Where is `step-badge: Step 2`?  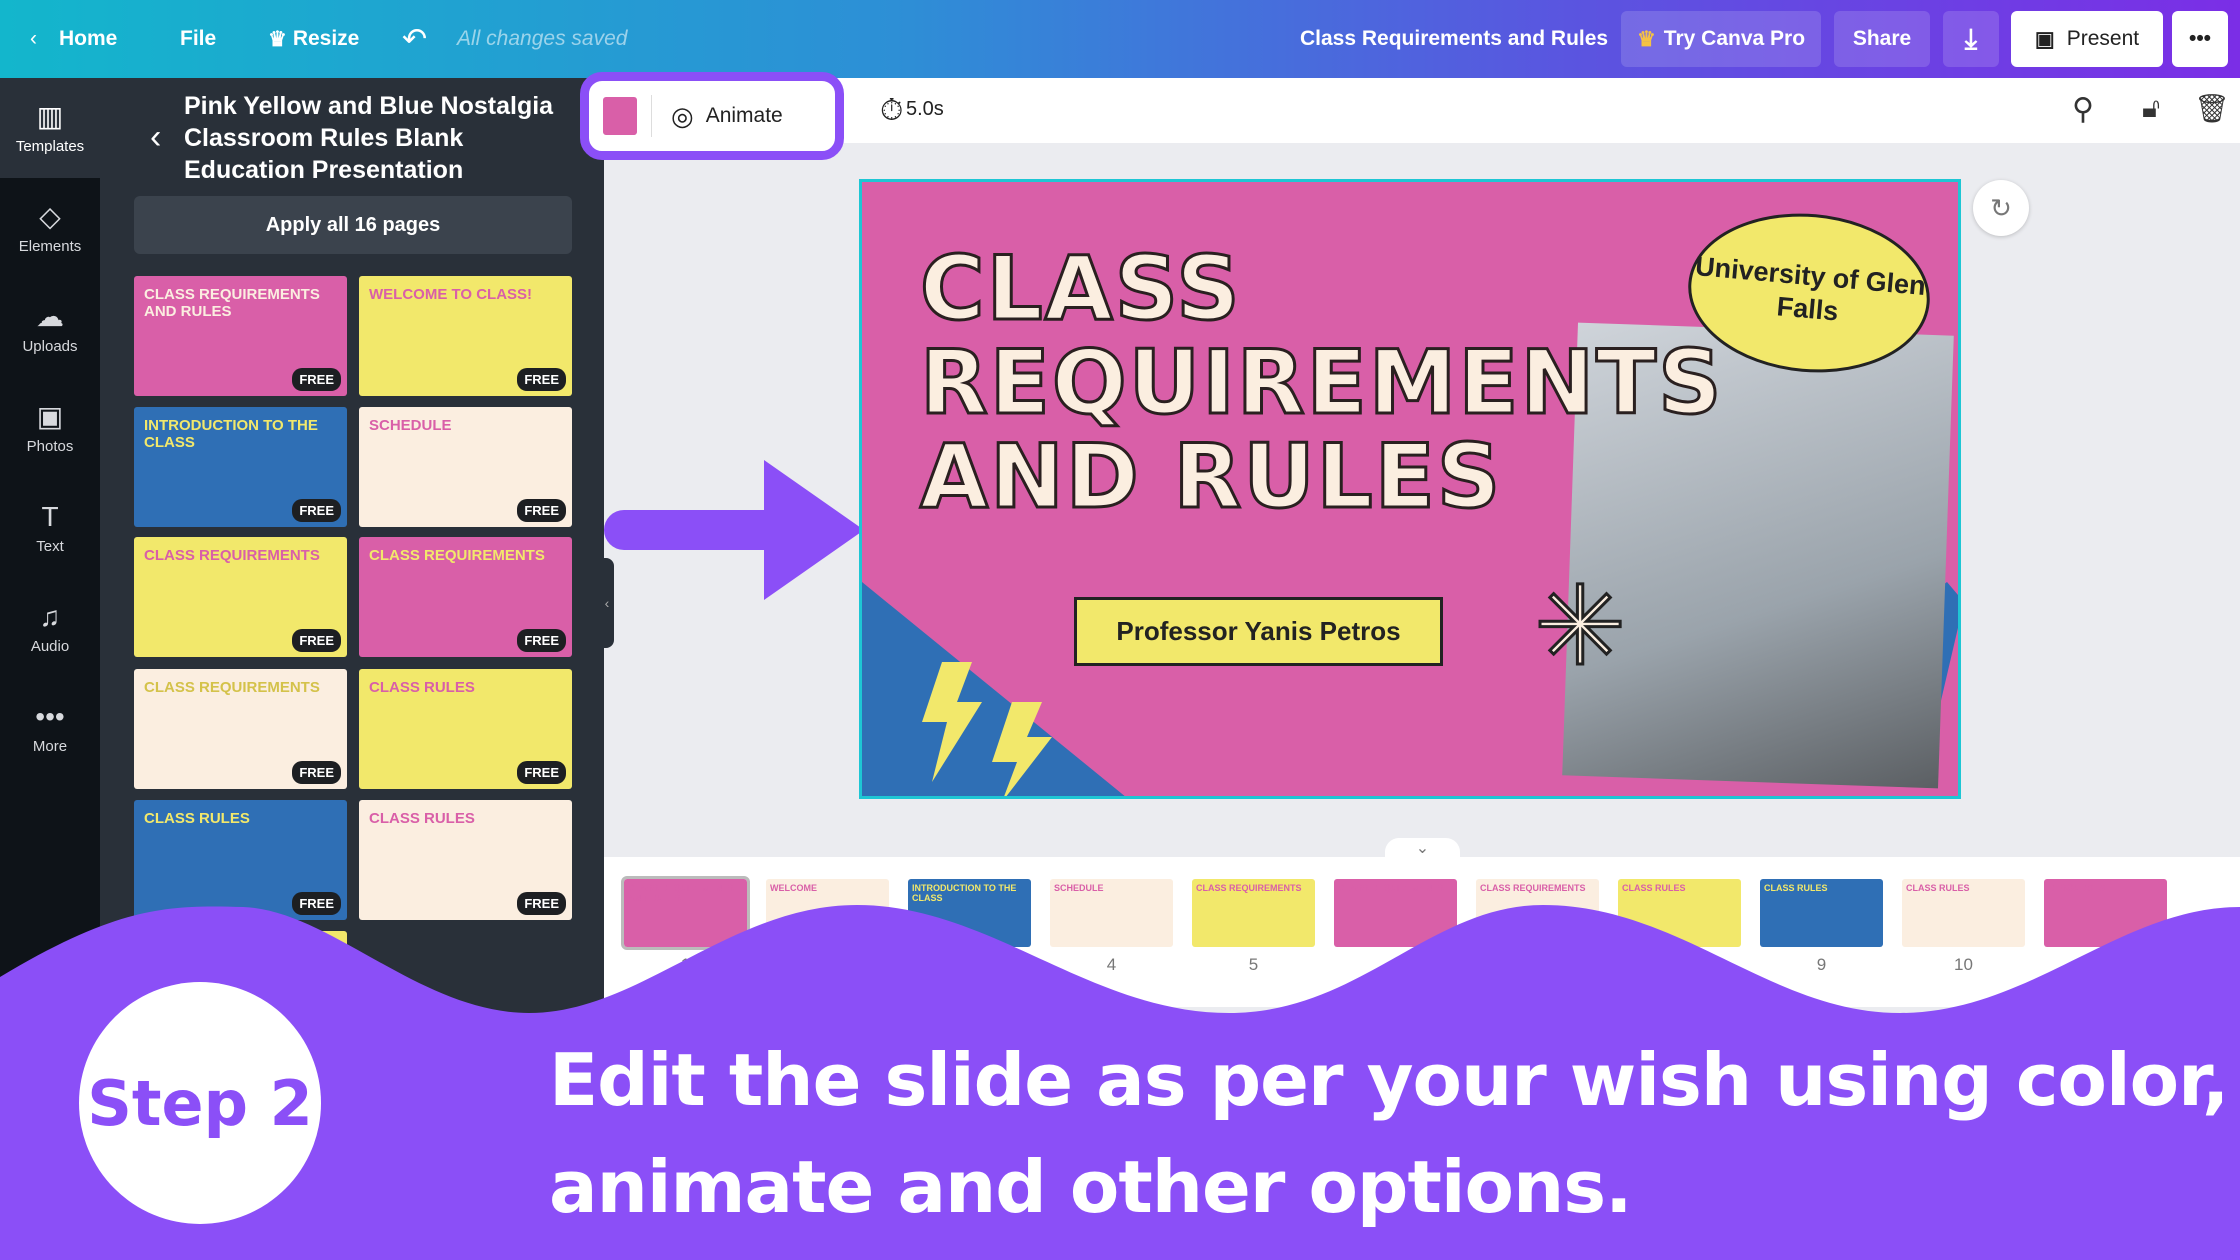 step-badge: Step 2 is located at coordinates (200, 1103).